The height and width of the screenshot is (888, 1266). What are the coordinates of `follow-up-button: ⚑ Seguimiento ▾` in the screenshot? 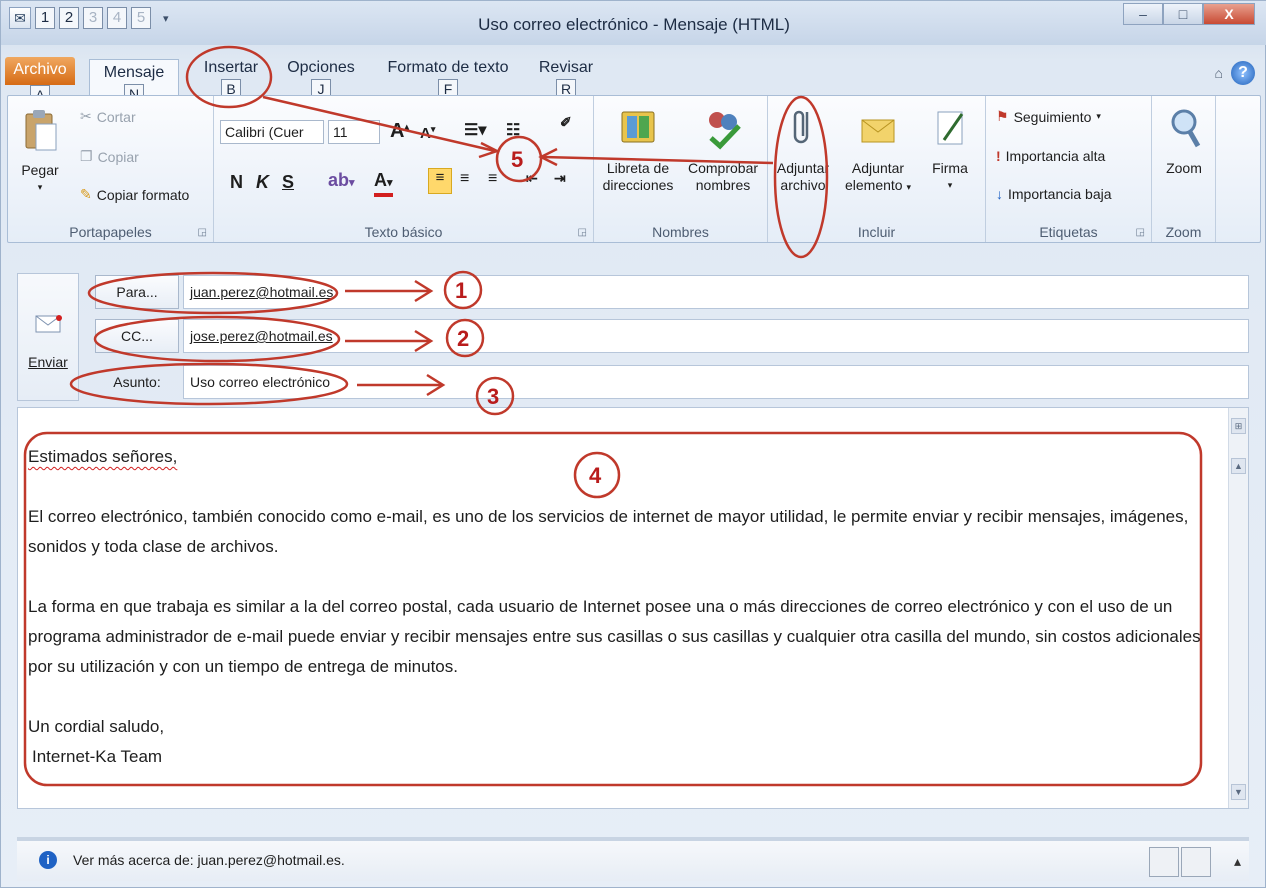 It's located at (1048, 116).